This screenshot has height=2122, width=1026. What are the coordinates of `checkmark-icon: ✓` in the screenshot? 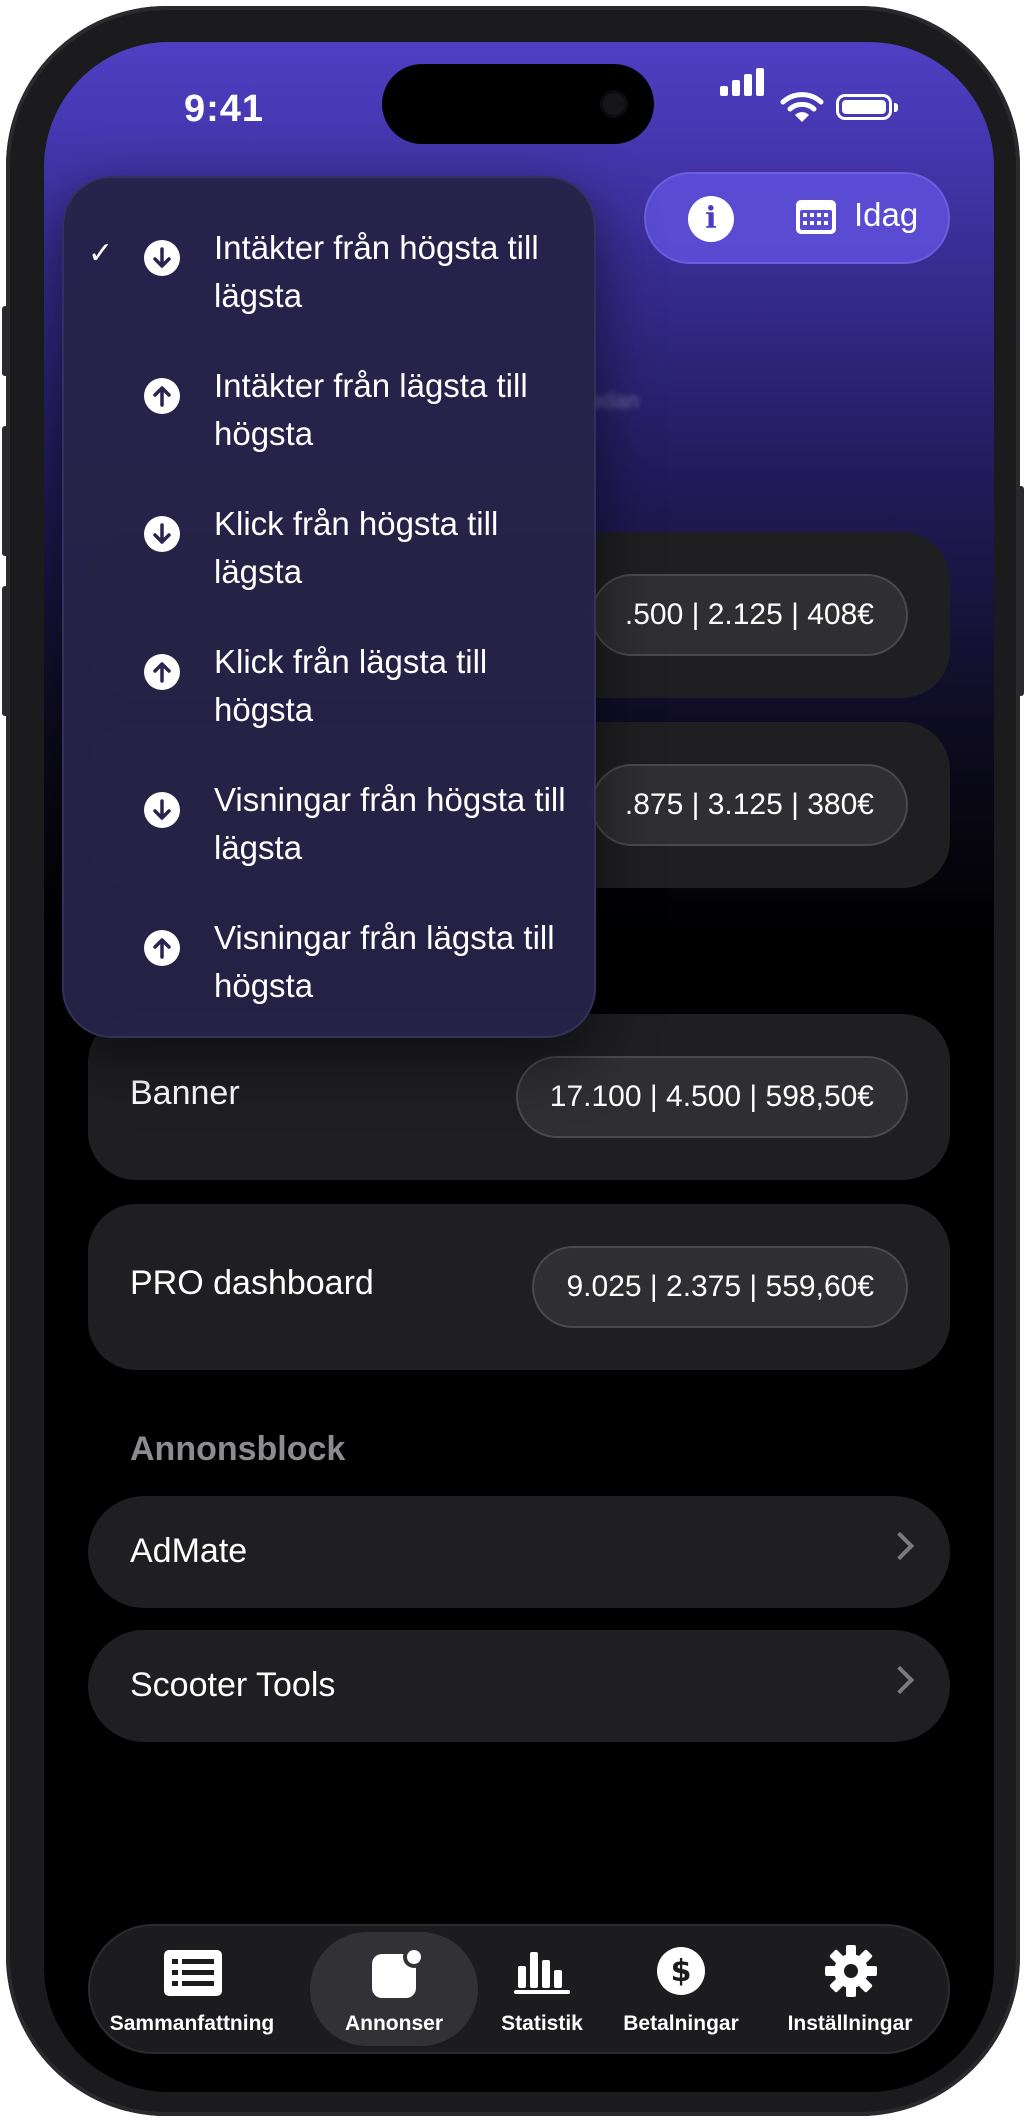 It's located at (101, 253).